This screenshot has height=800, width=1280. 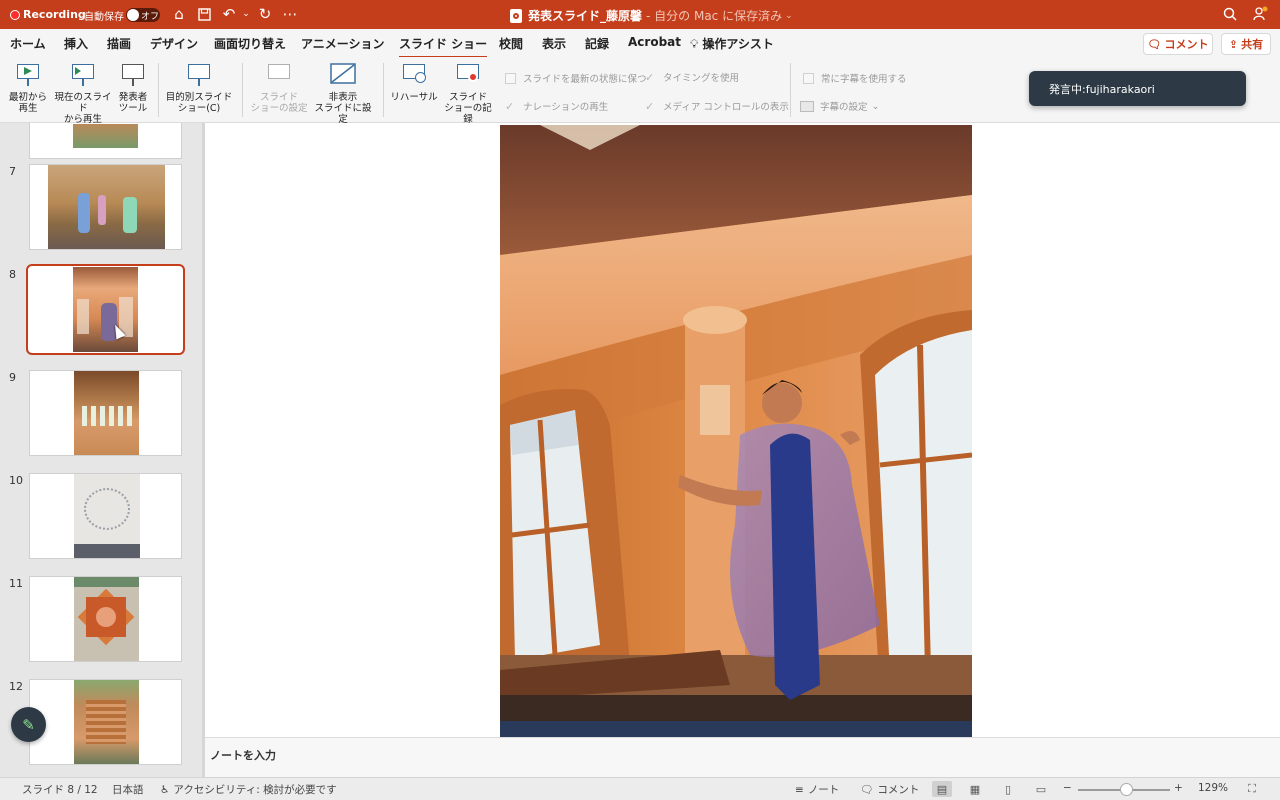 I want to click on custom-show-button: 目的別スライド ショー(C), so click(x=199, y=88).